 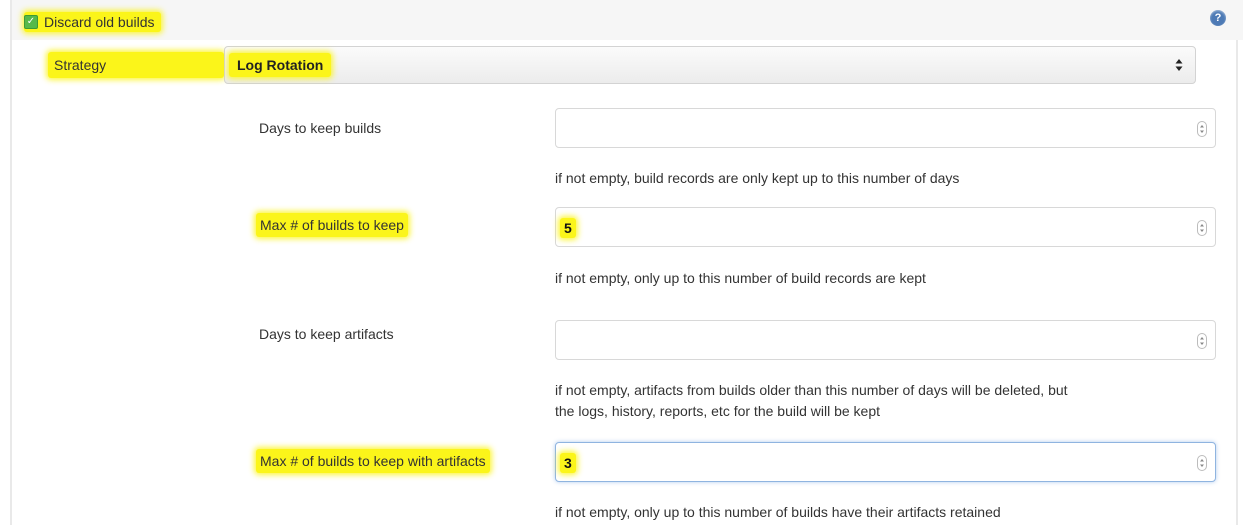 What do you see at coordinates (568, 463) in the screenshot?
I see `max-builds-with-artifacts-value: 3` at bounding box center [568, 463].